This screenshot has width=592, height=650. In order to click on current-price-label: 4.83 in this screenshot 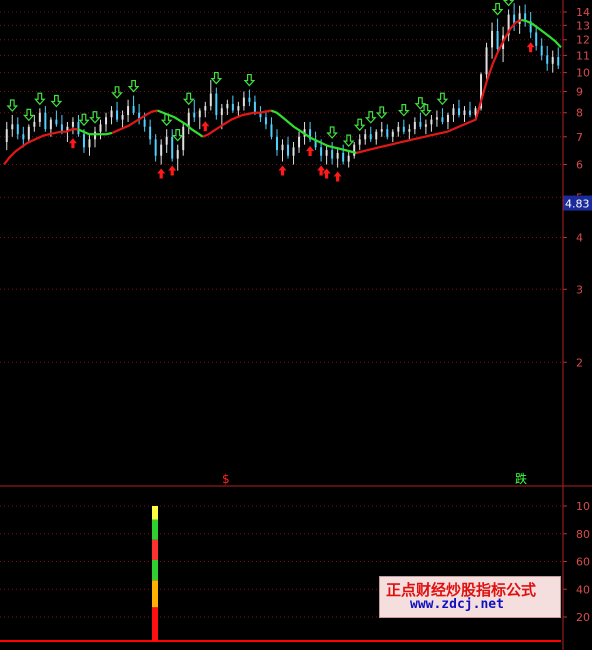, I will do `click(577, 204)`.